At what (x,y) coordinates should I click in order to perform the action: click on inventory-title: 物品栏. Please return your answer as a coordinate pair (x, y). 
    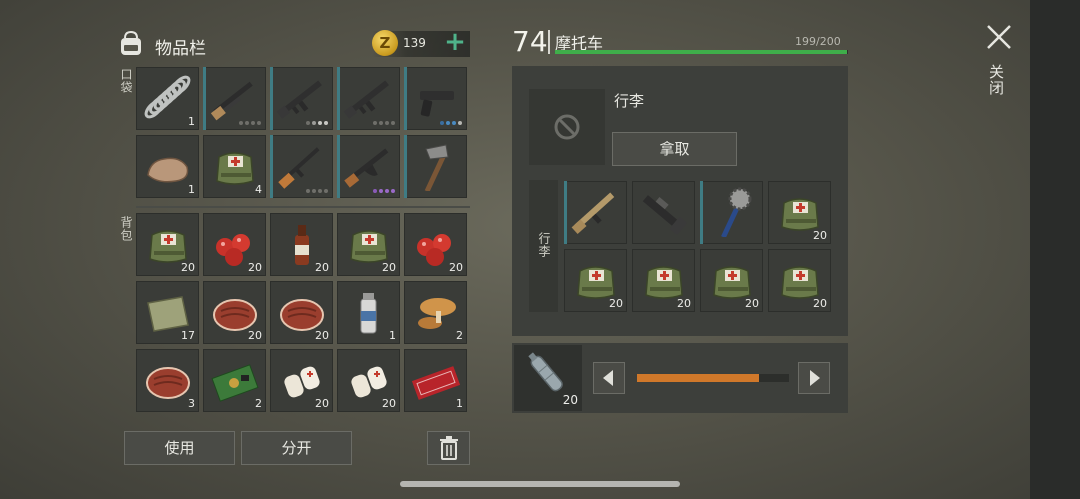
    Looking at the image, I should click on (180, 49).